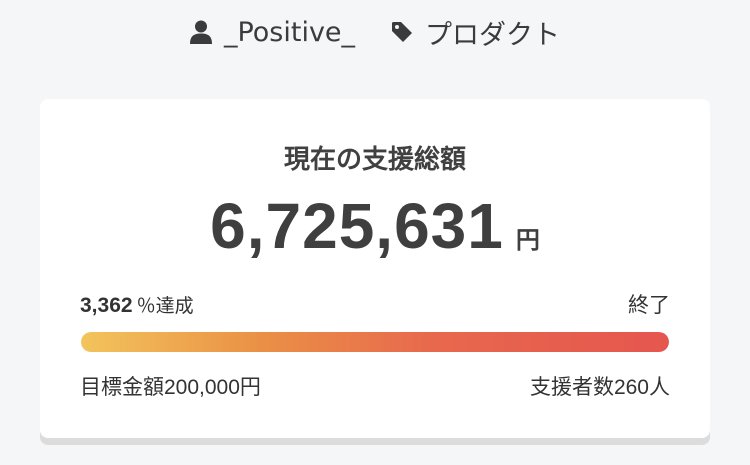  Describe the element at coordinates (165, 306) in the screenshot. I see `achievement-suffix: ％達成` at that location.